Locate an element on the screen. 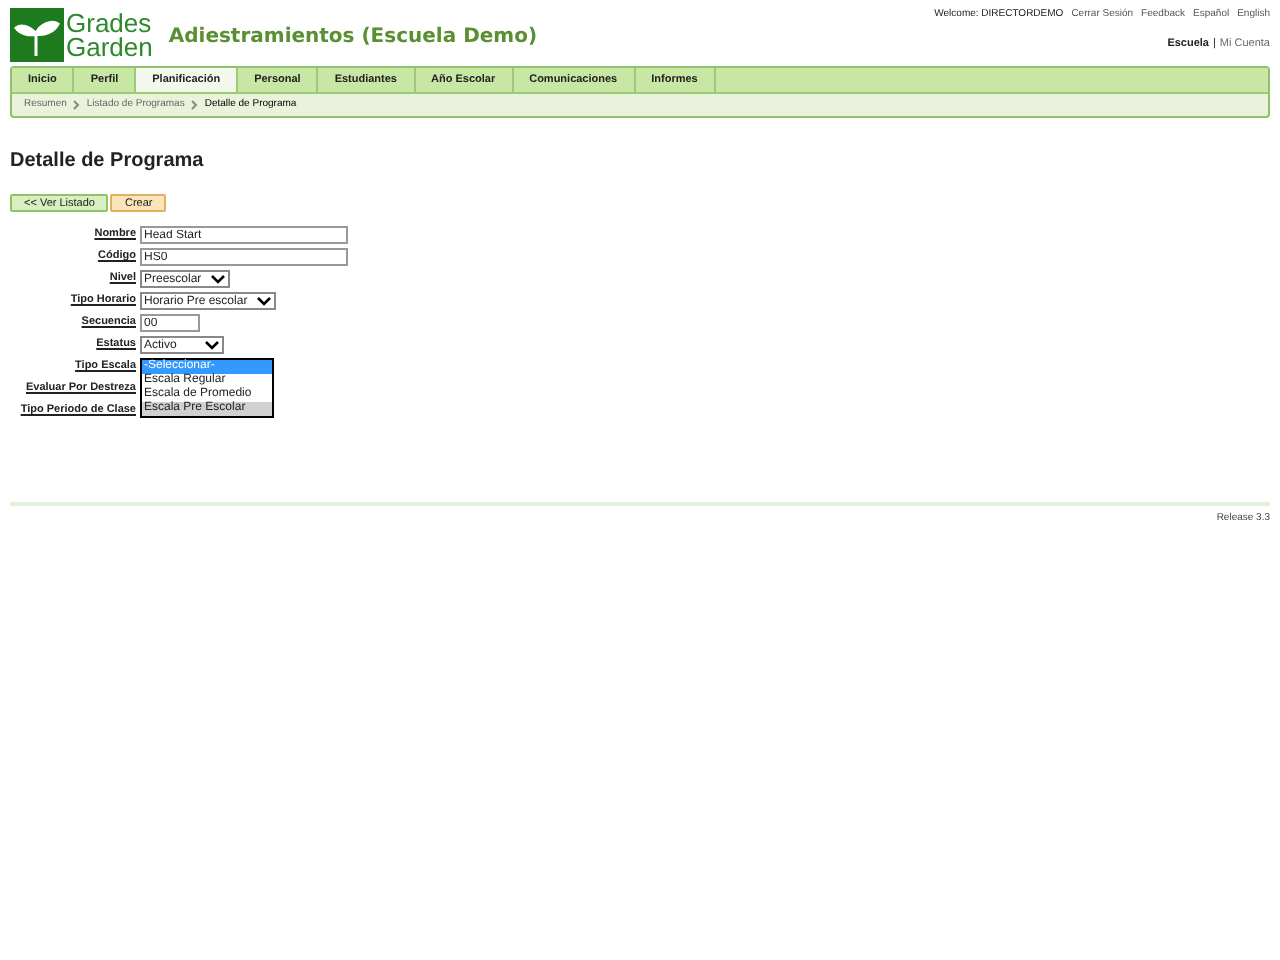  logo: Grades Garden is located at coordinates (81, 35).